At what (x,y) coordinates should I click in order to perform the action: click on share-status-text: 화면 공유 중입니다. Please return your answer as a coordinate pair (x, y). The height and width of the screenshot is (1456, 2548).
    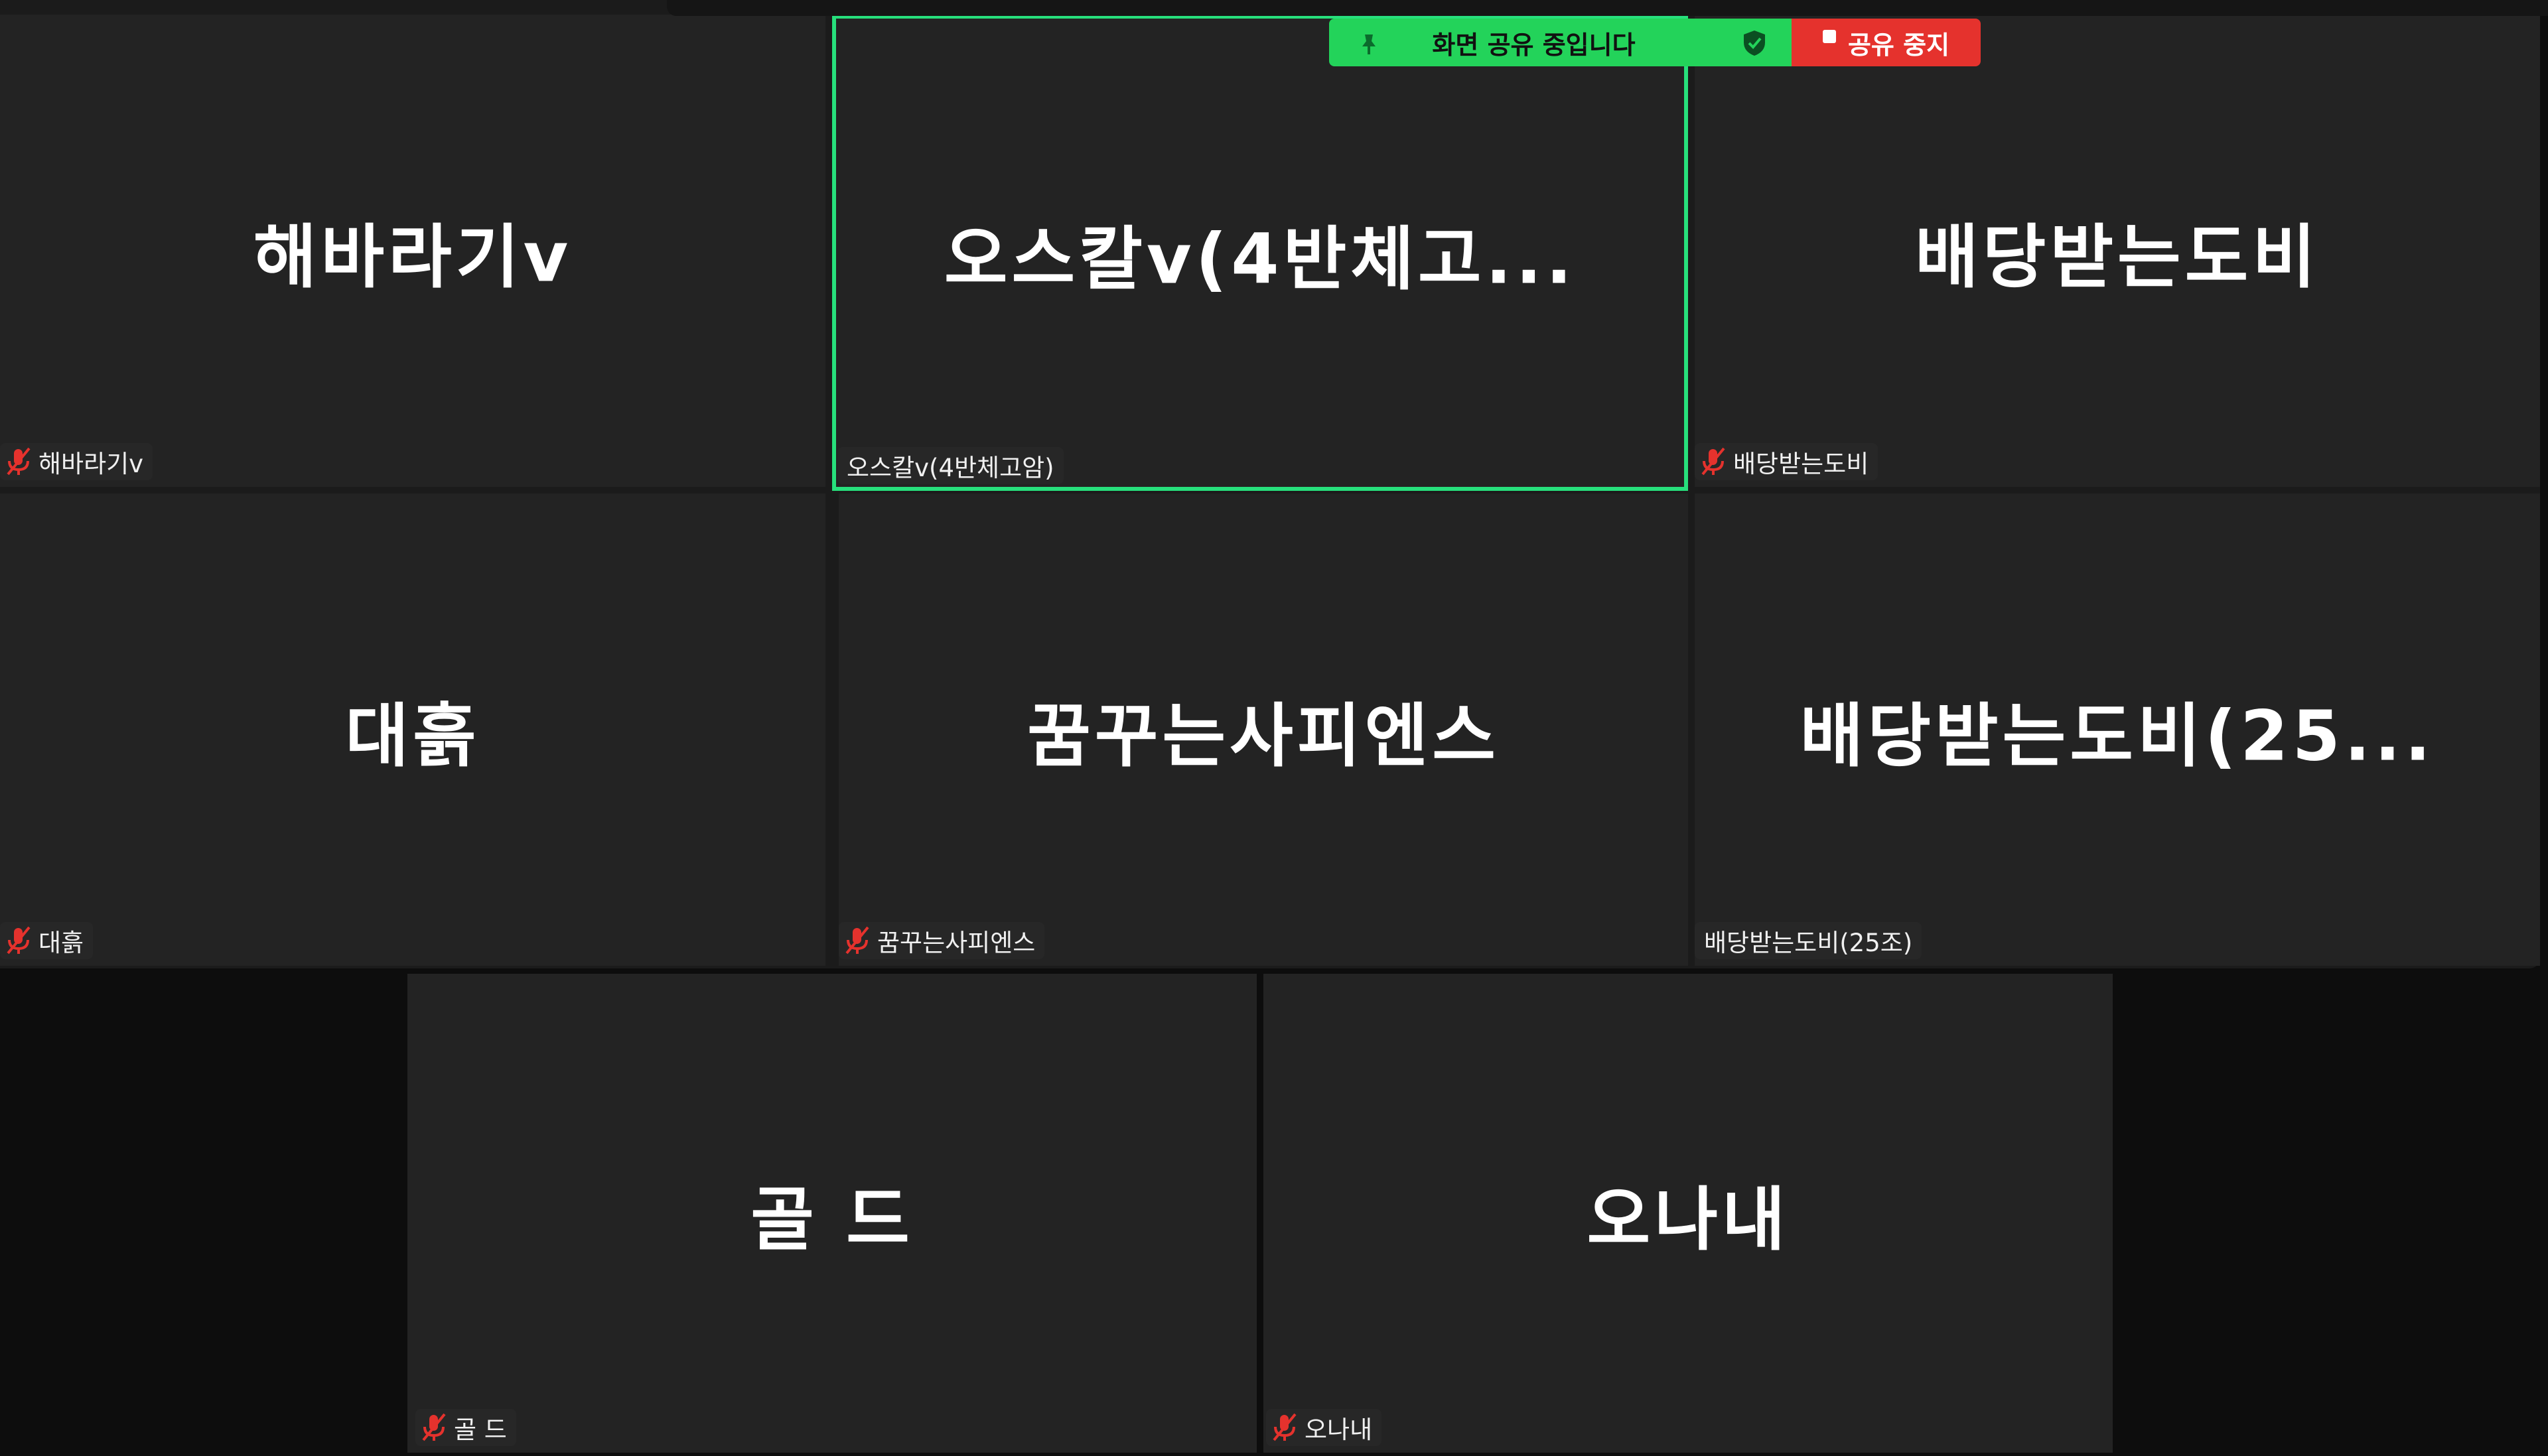
    Looking at the image, I should click on (1534, 45).